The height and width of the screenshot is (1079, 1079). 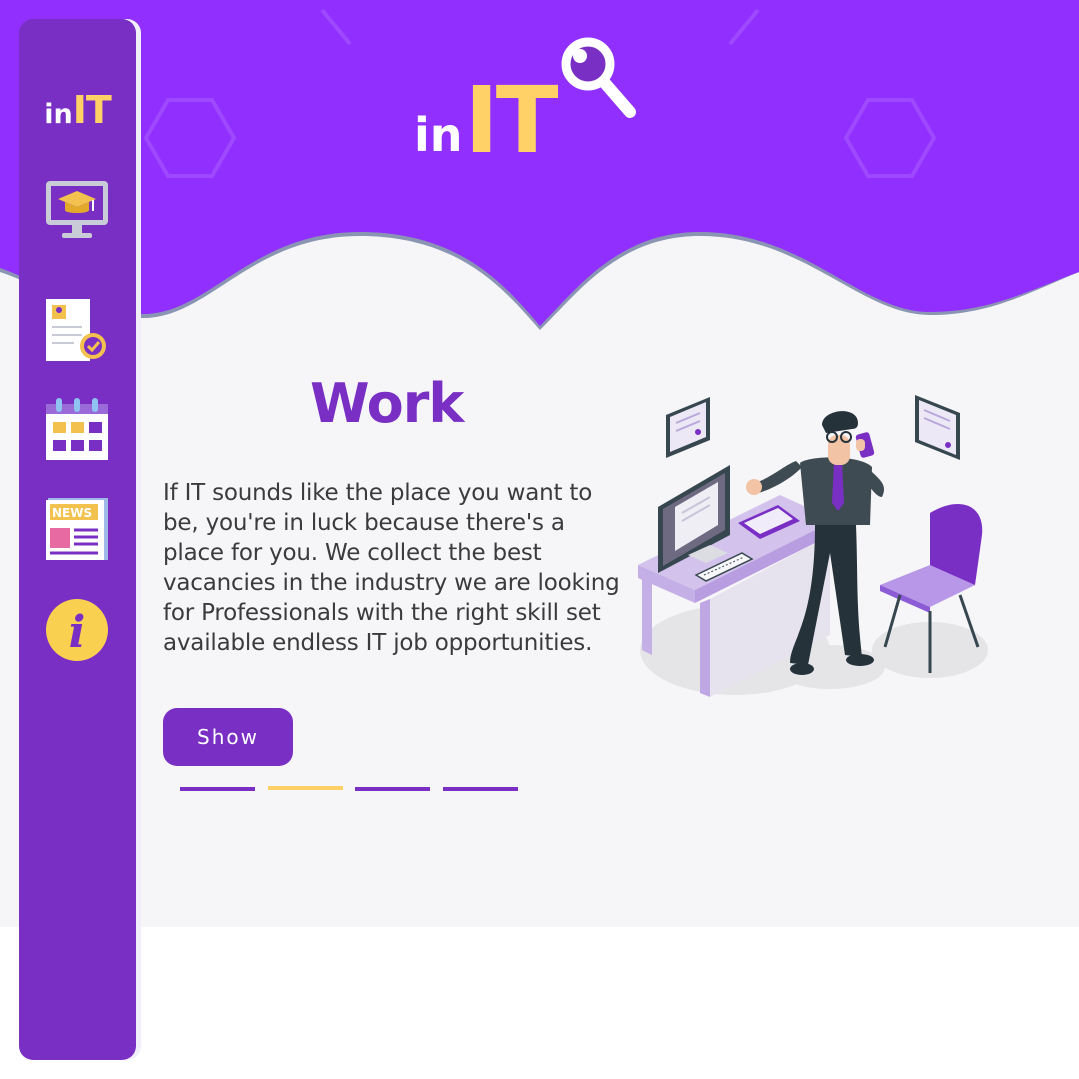 What do you see at coordinates (438, 135) in the screenshot?
I see `brand-prefix: in` at bounding box center [438, 135].